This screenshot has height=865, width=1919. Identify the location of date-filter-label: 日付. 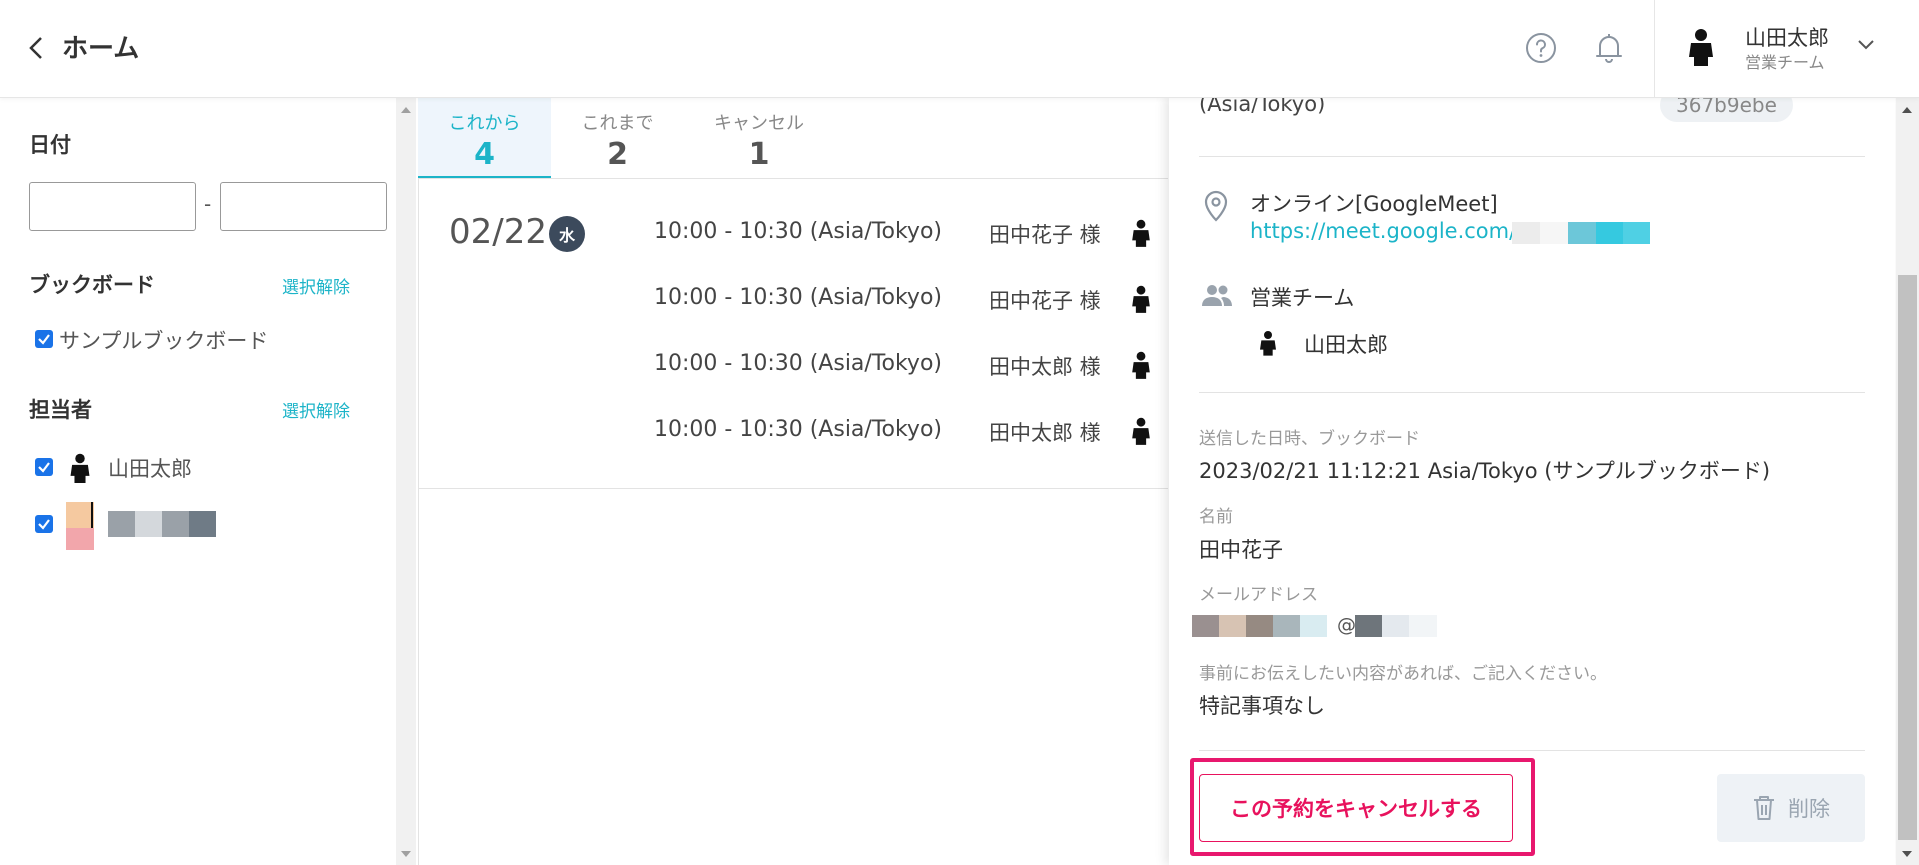
(50, 145).